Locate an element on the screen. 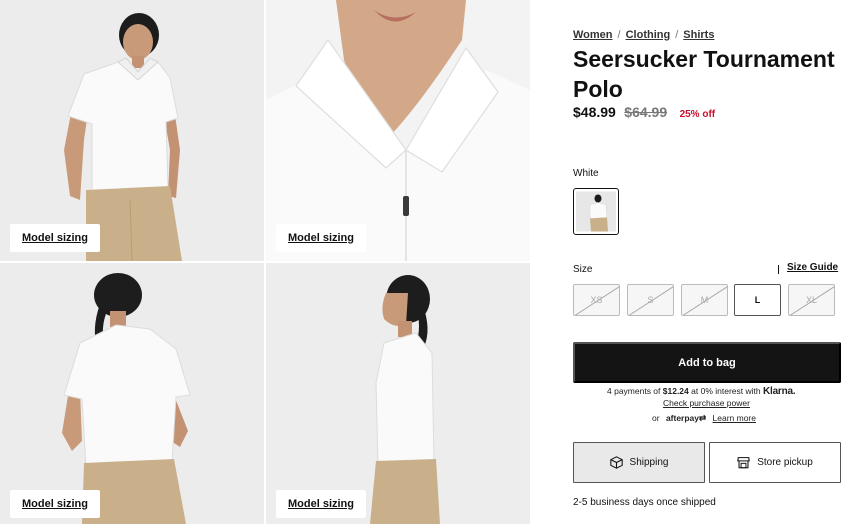 The width and height of the screenshot is (841, 524). size-option-label: M is located at coordinates (704, 300).